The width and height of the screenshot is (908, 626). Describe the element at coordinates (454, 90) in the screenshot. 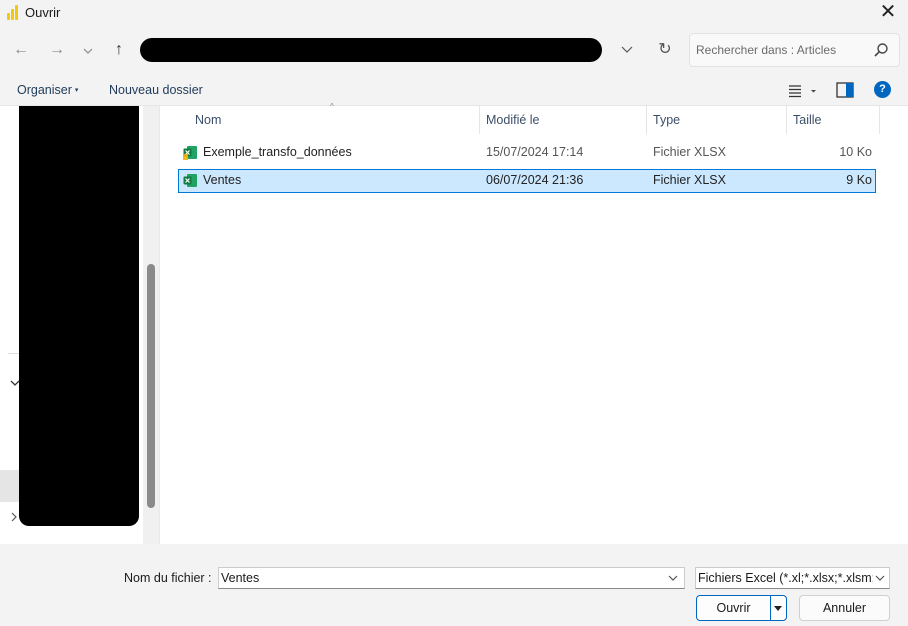

I see `command-bar: Organiser ▾ Nouveau dossier ?` at that location.